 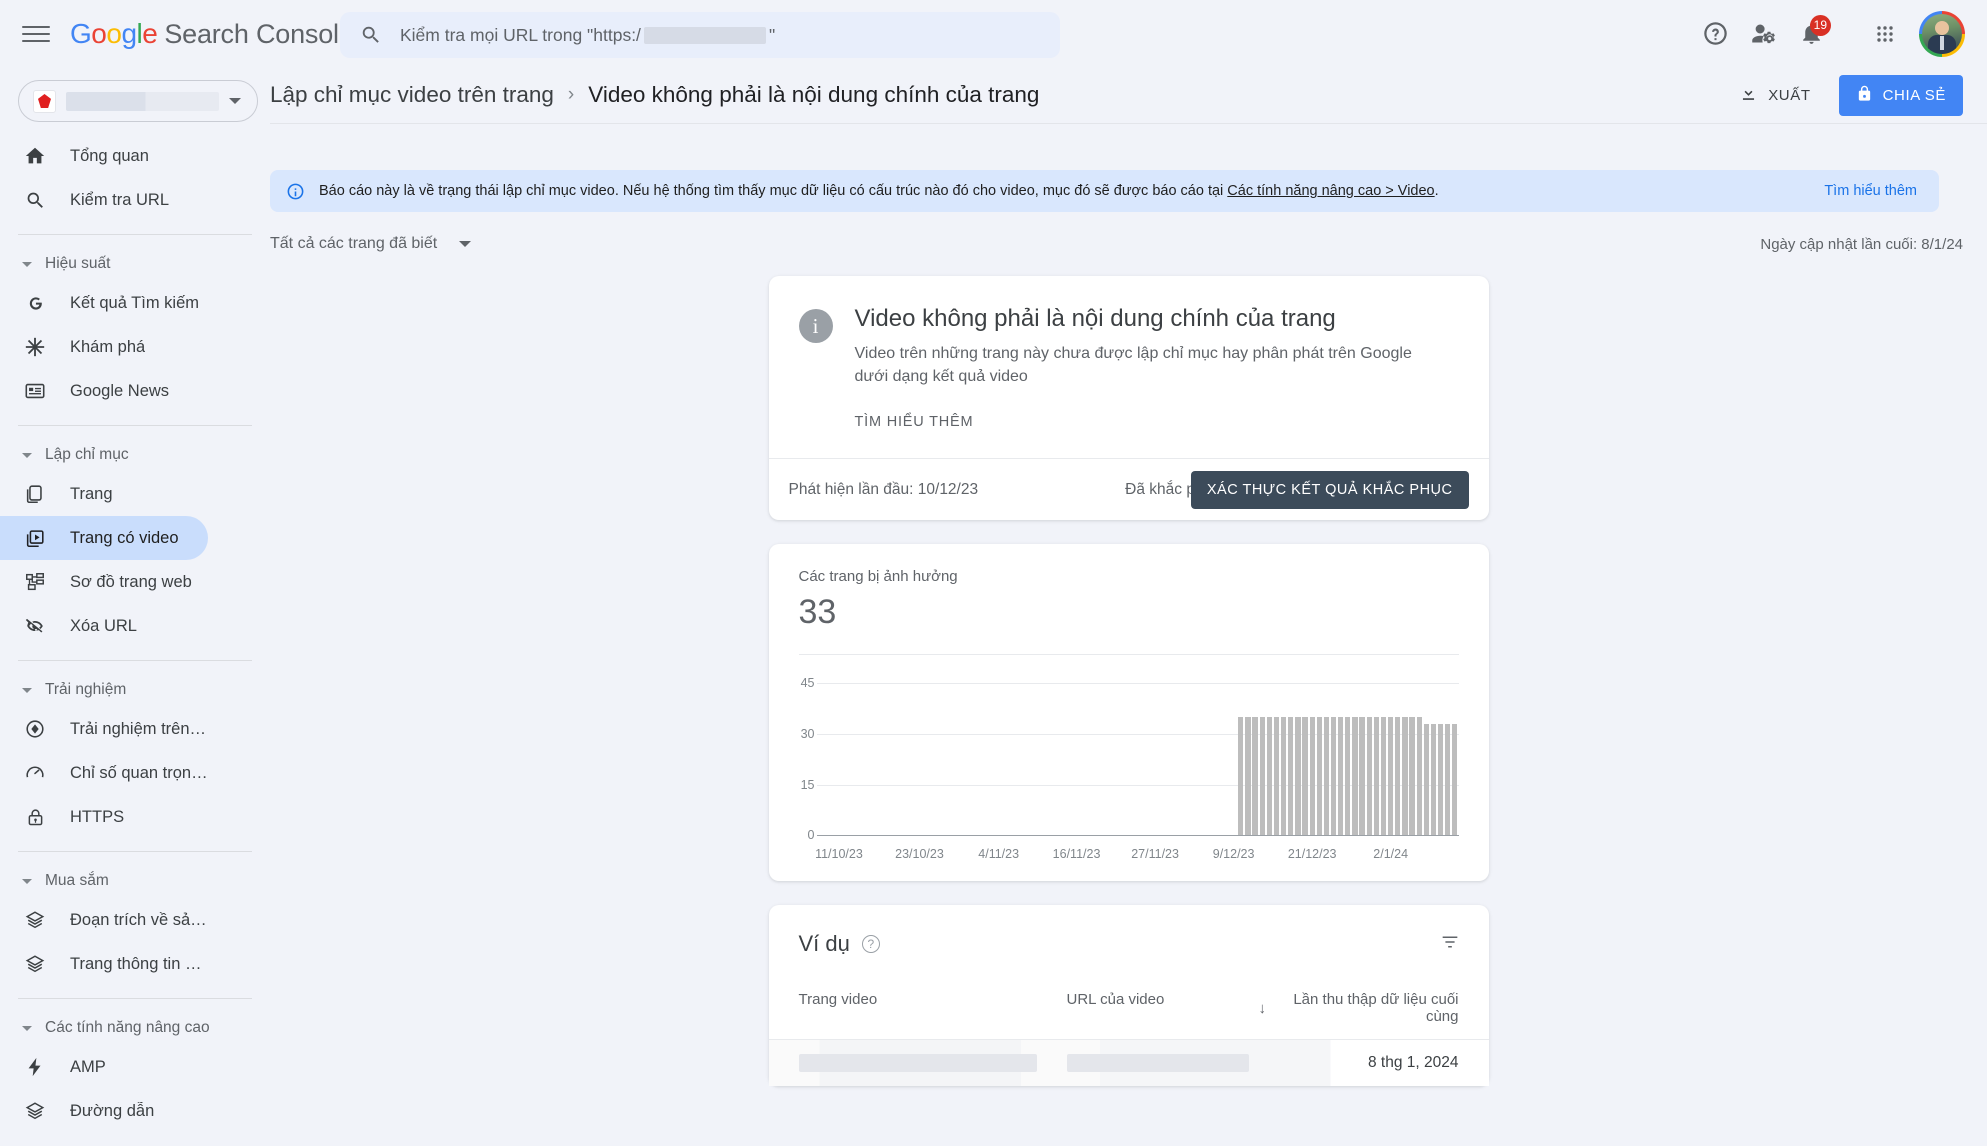 What do you see at coordinates (1129, 759) in the screenshot?
I see `affected-pages-chart: 0 15 30 45` at bounding box center [1129, 759].